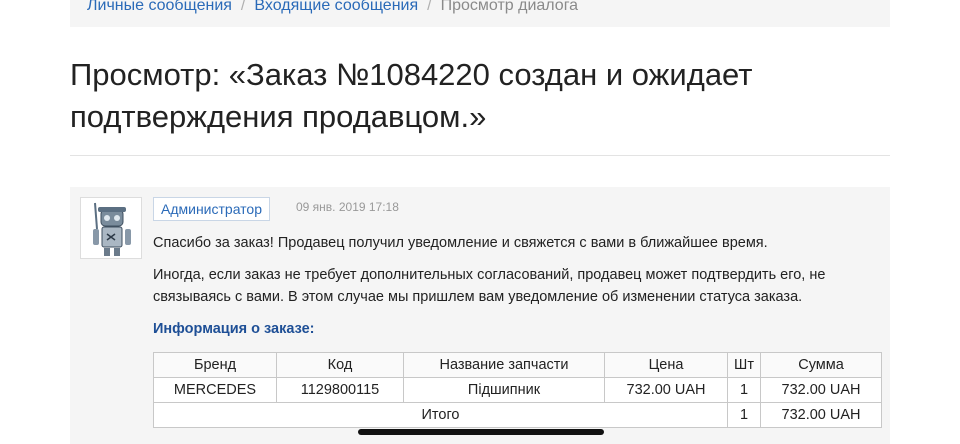  I want to click on divider, so click(480, 155).